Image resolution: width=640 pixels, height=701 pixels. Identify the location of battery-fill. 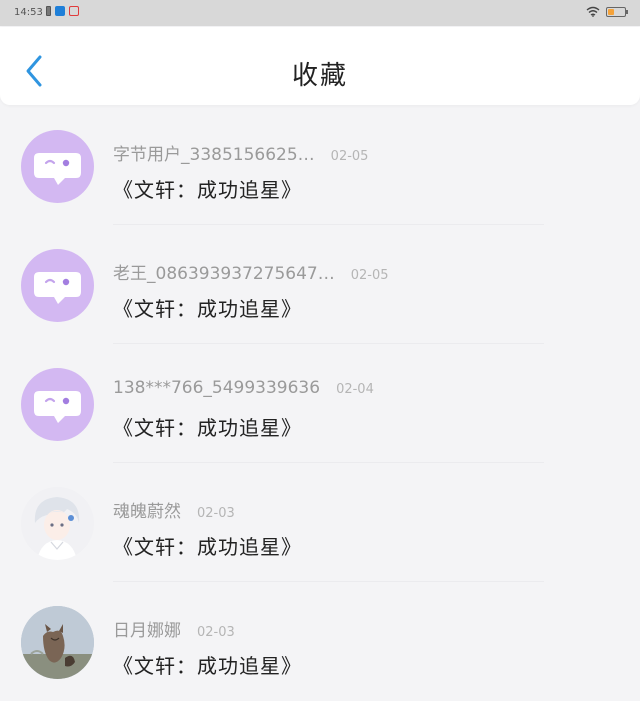
(611, 11).